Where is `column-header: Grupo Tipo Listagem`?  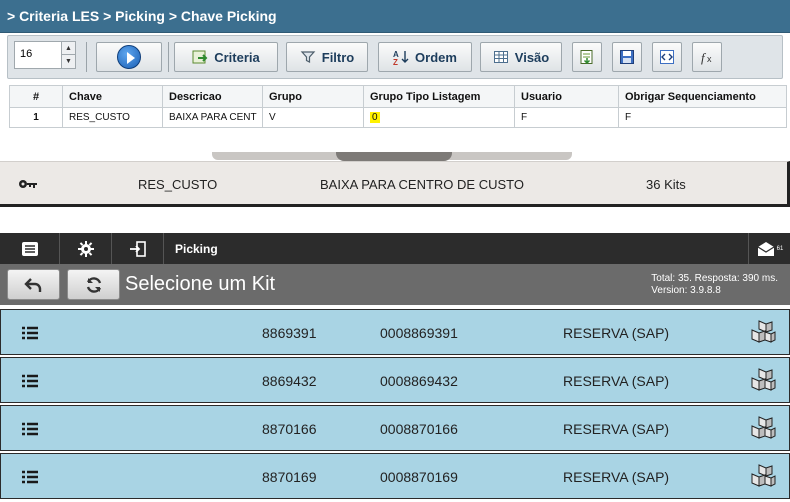
column-header: Grupo Tipo Listagem is located at coordinates (439, 96).